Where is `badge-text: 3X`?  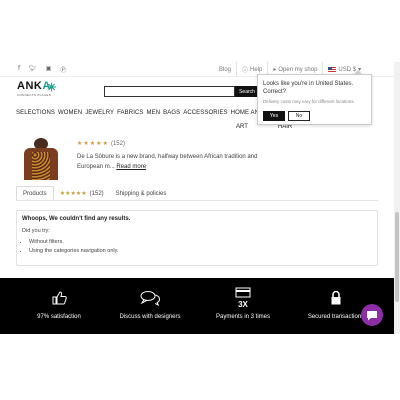
badge-text: 3X is located at coordinates (243, 304).